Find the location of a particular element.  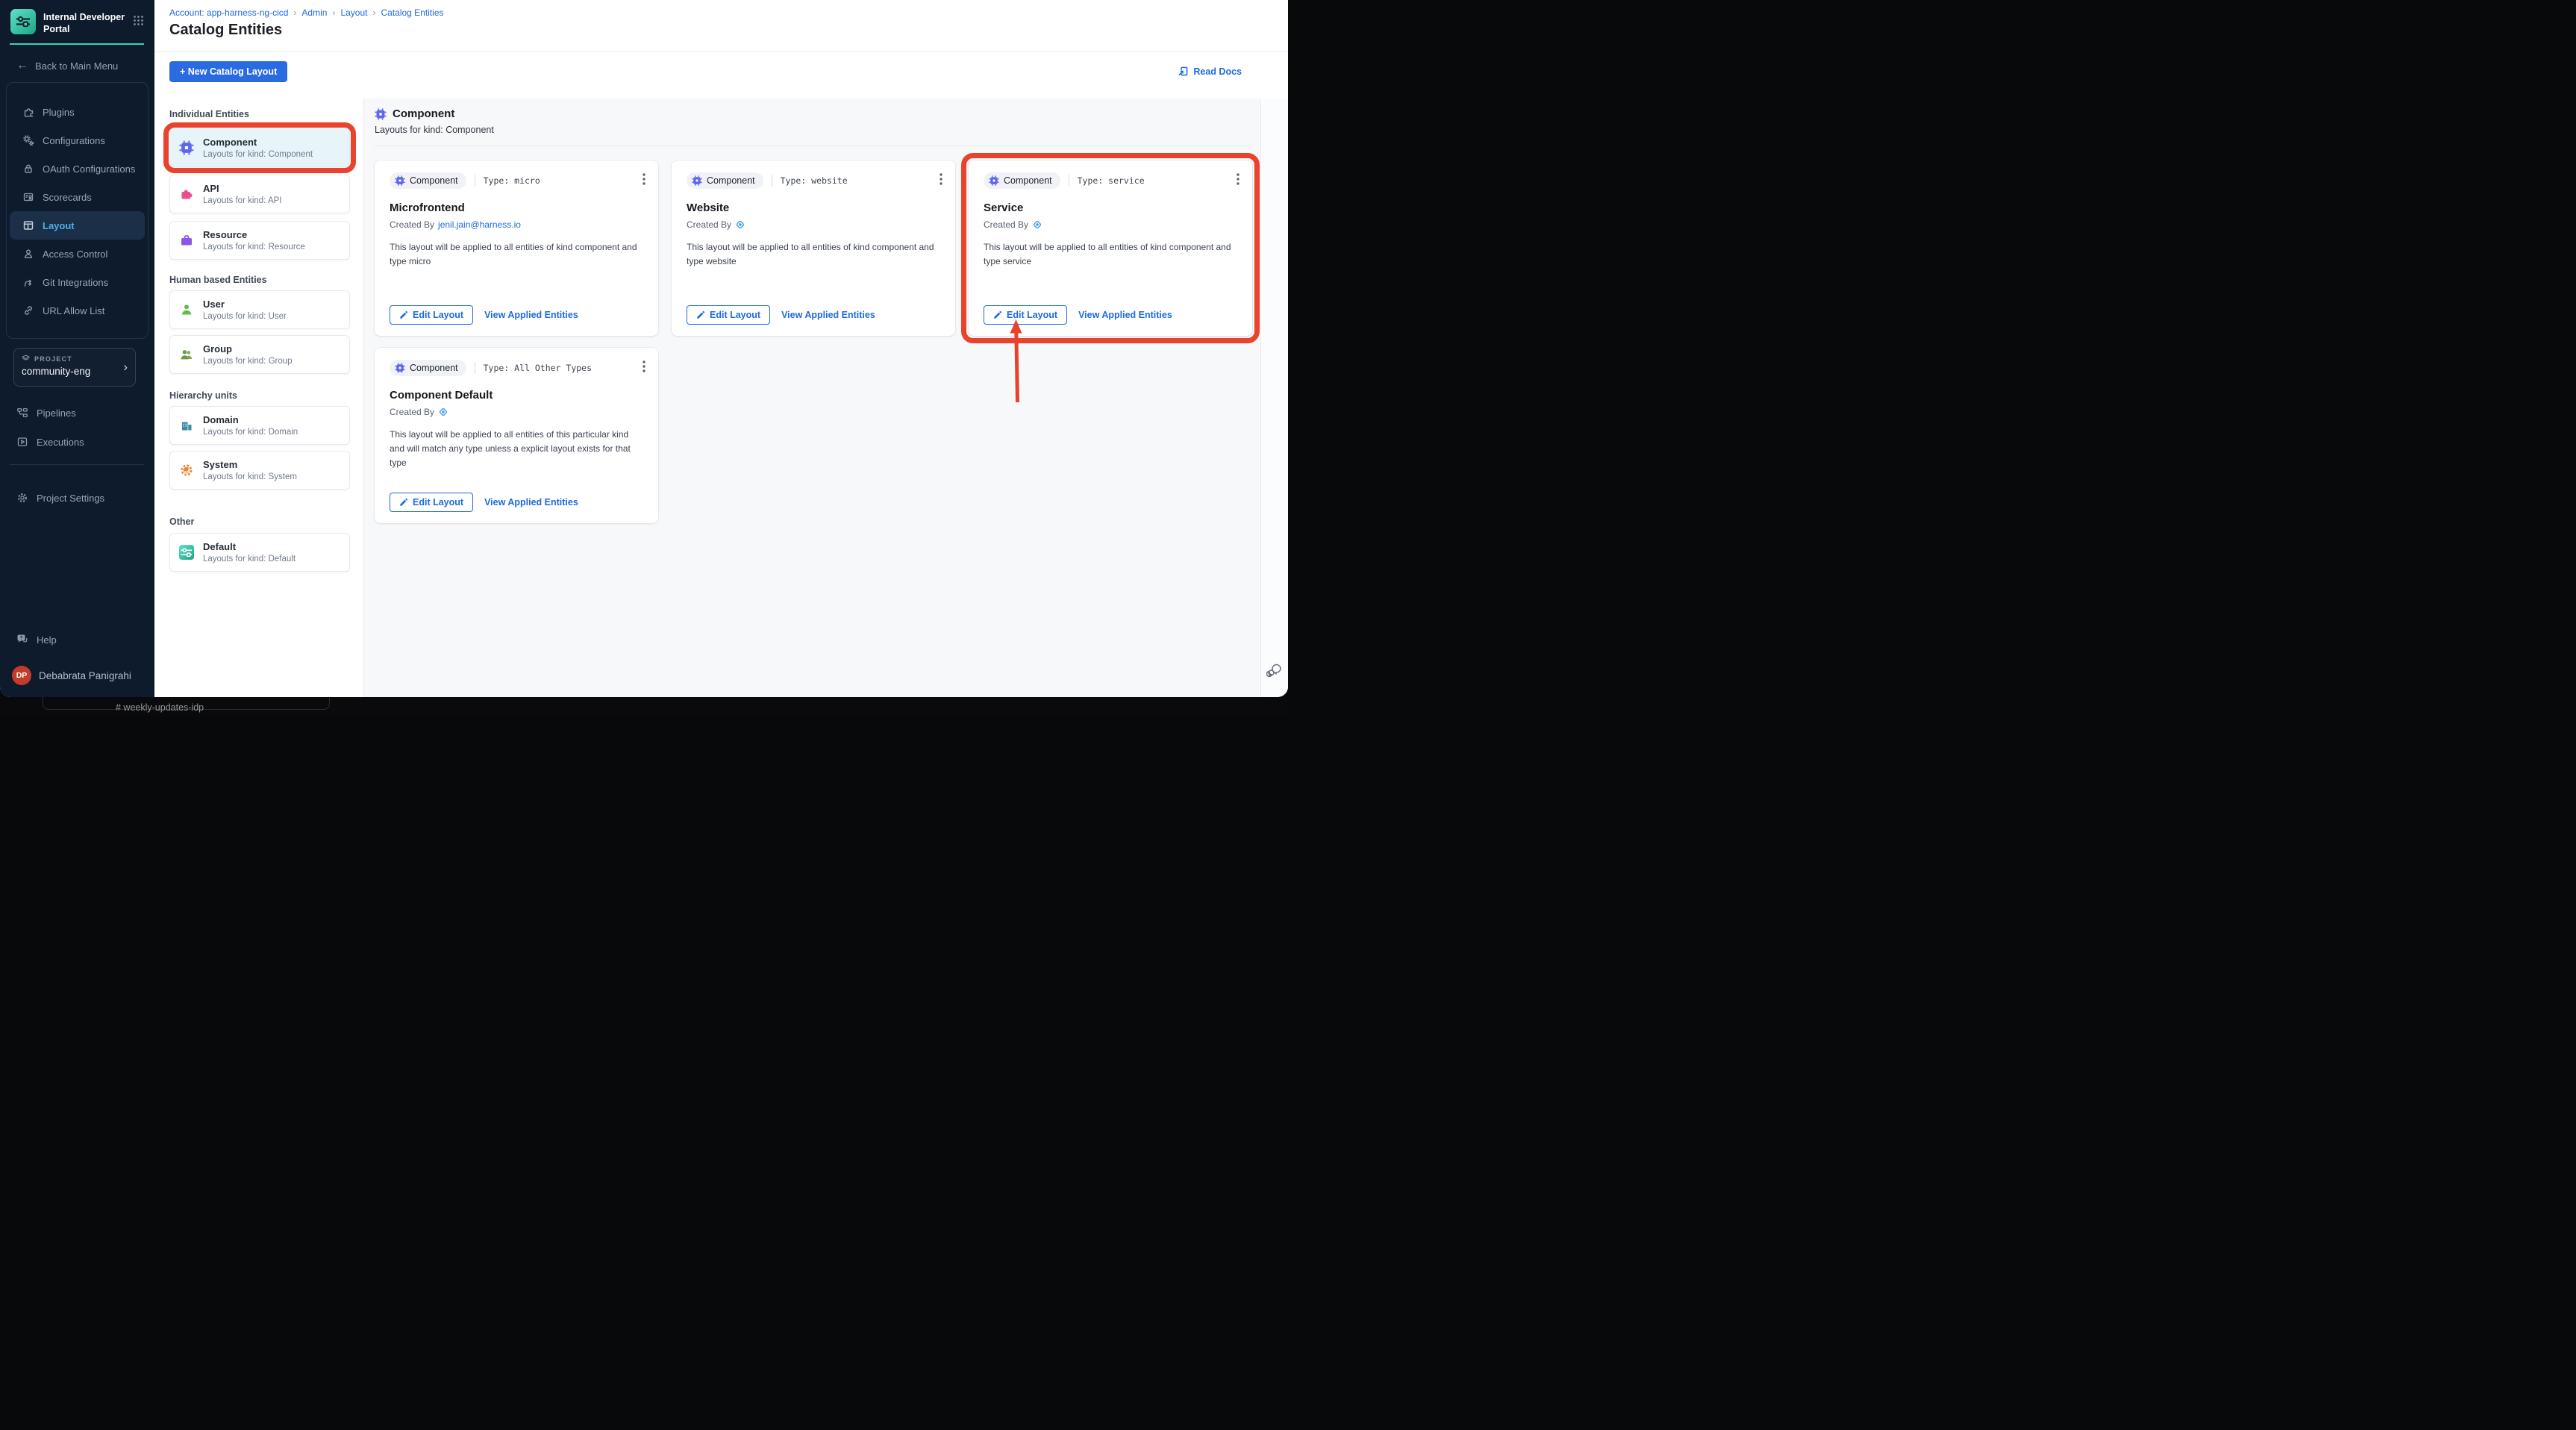

new-catalog-layout-button: + New Catalog Layout is located at coordinates (228, 72).